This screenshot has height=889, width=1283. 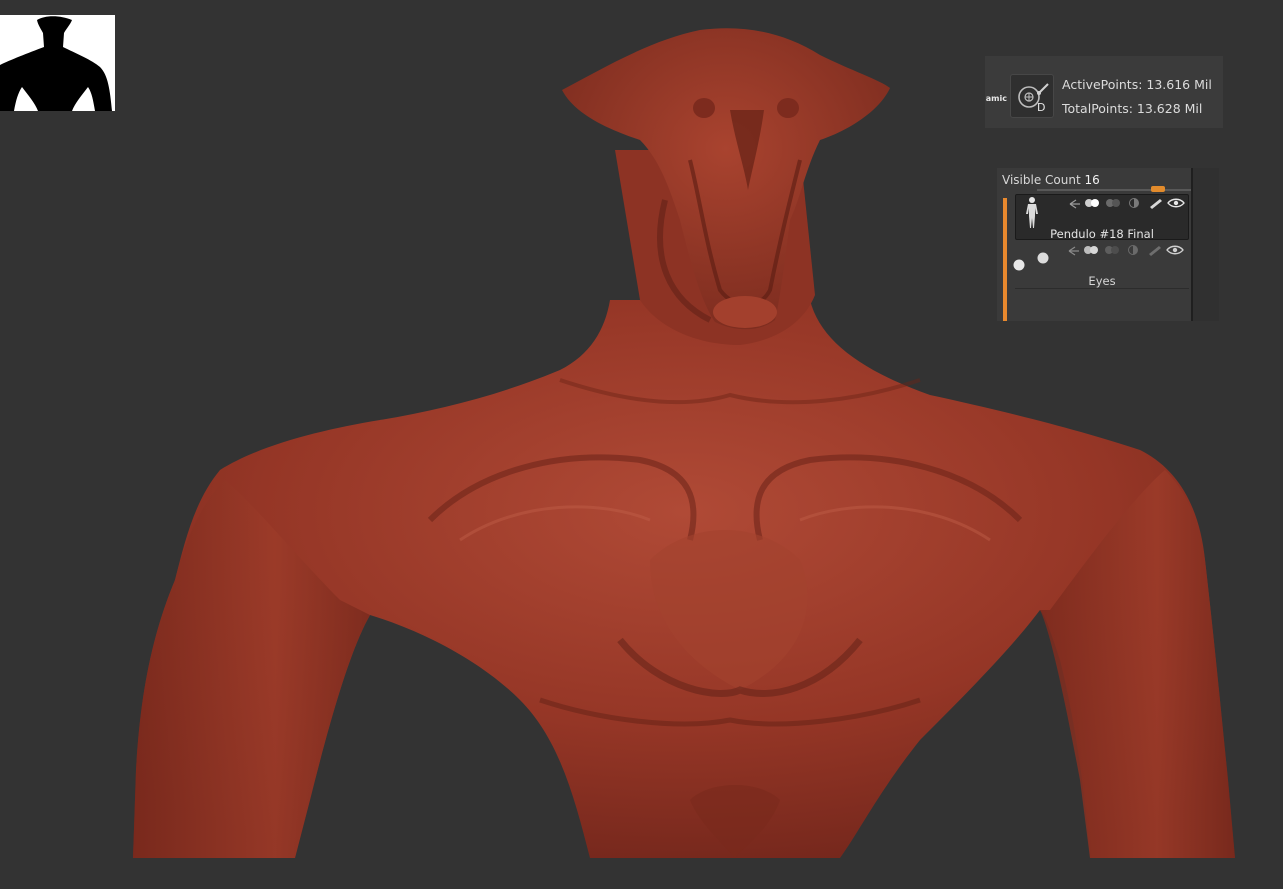 I want to click on visible-count-label: Visible Count 16, so click(x=1051, y=180).